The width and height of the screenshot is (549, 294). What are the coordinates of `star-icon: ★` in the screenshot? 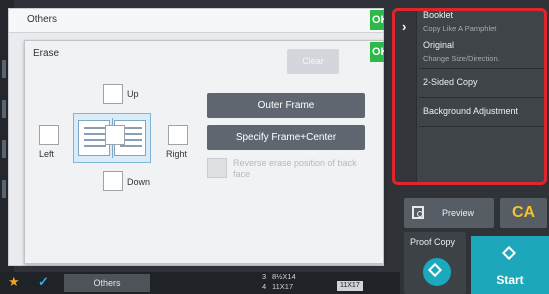 It's located at (14, 282).